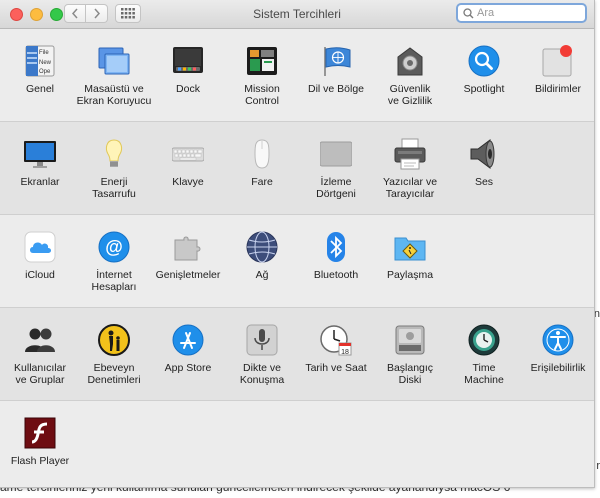 Image resolution: width=600 pixels, height=498 pixels. Describe the element at coordinates (484, 61) in the screenshot. I see `spotlight-icon` at that location.